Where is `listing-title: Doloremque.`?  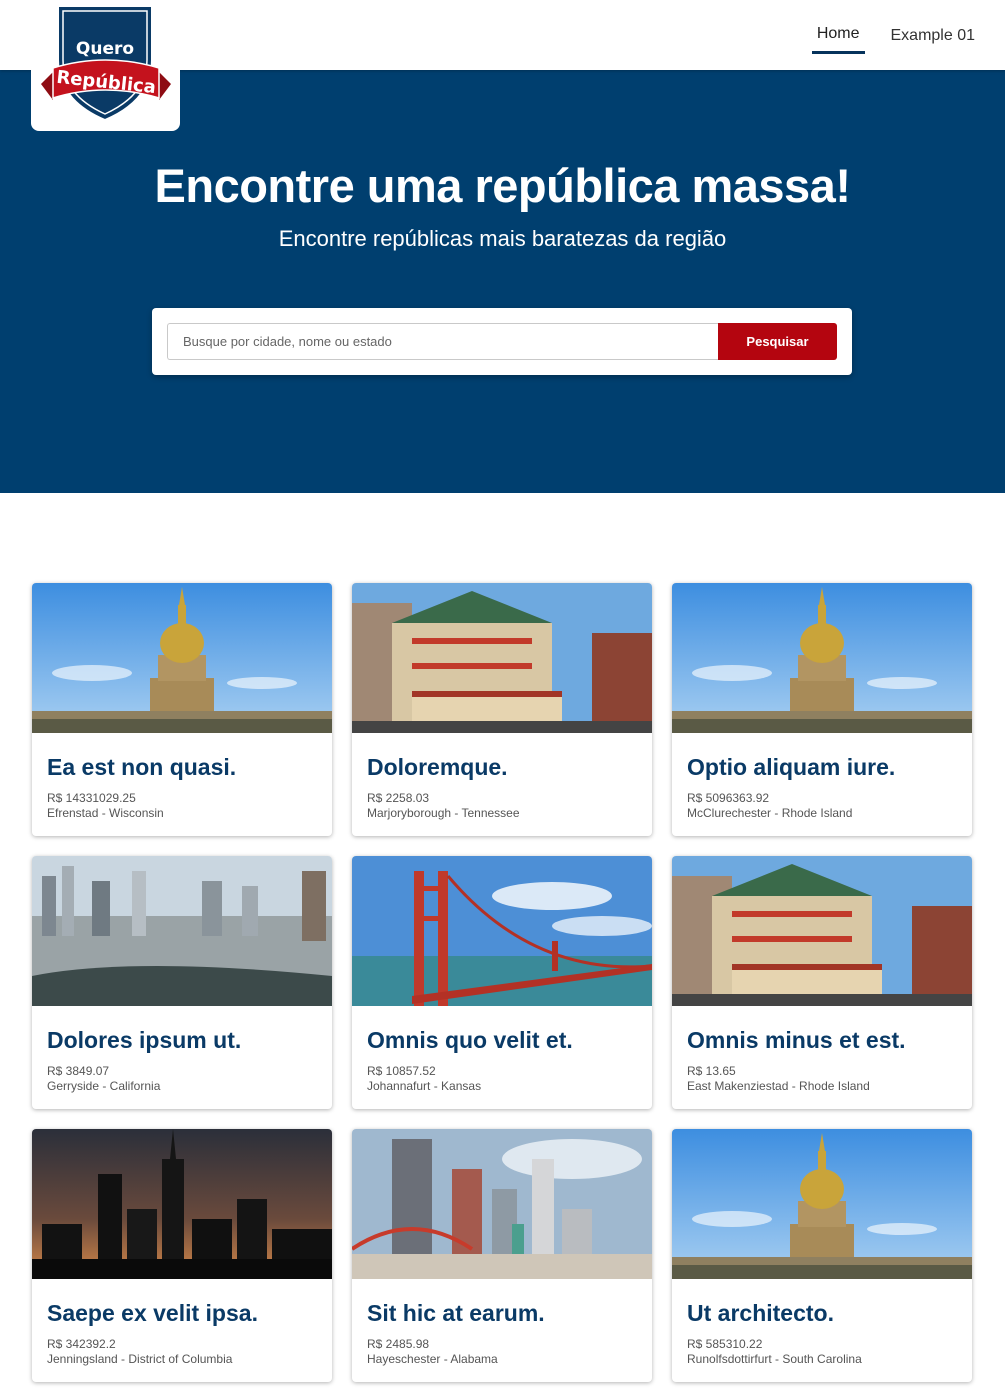
listing-title: Doloremque. is located at coordinates (437, 767).